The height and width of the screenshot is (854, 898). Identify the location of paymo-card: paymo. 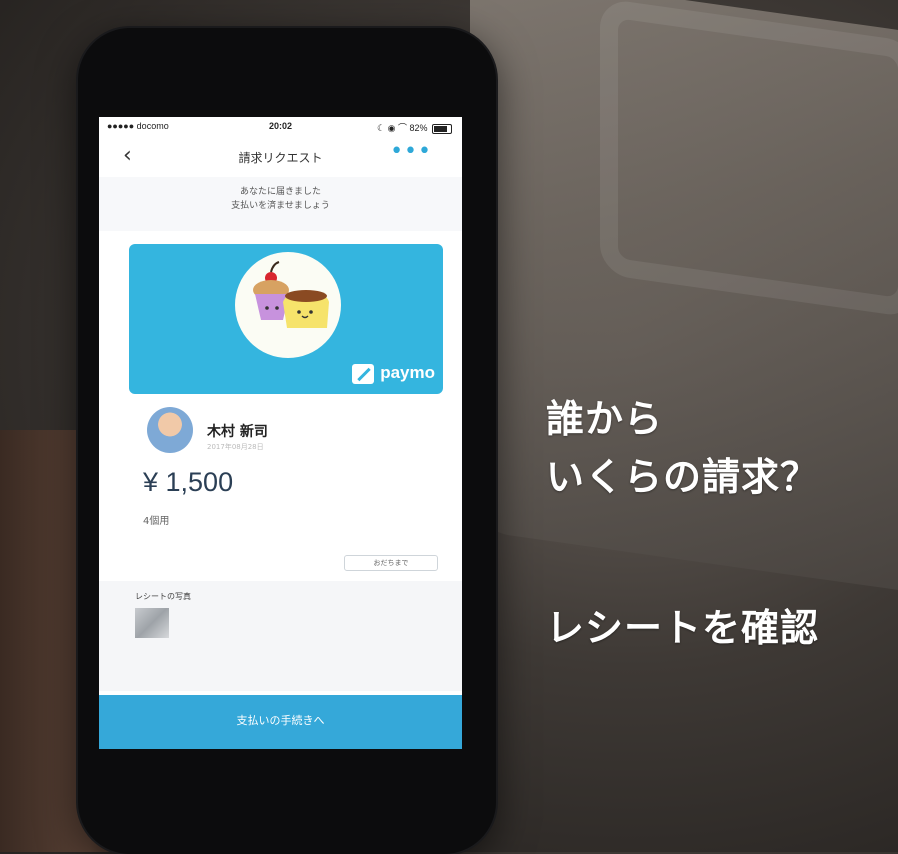
(286, 319).